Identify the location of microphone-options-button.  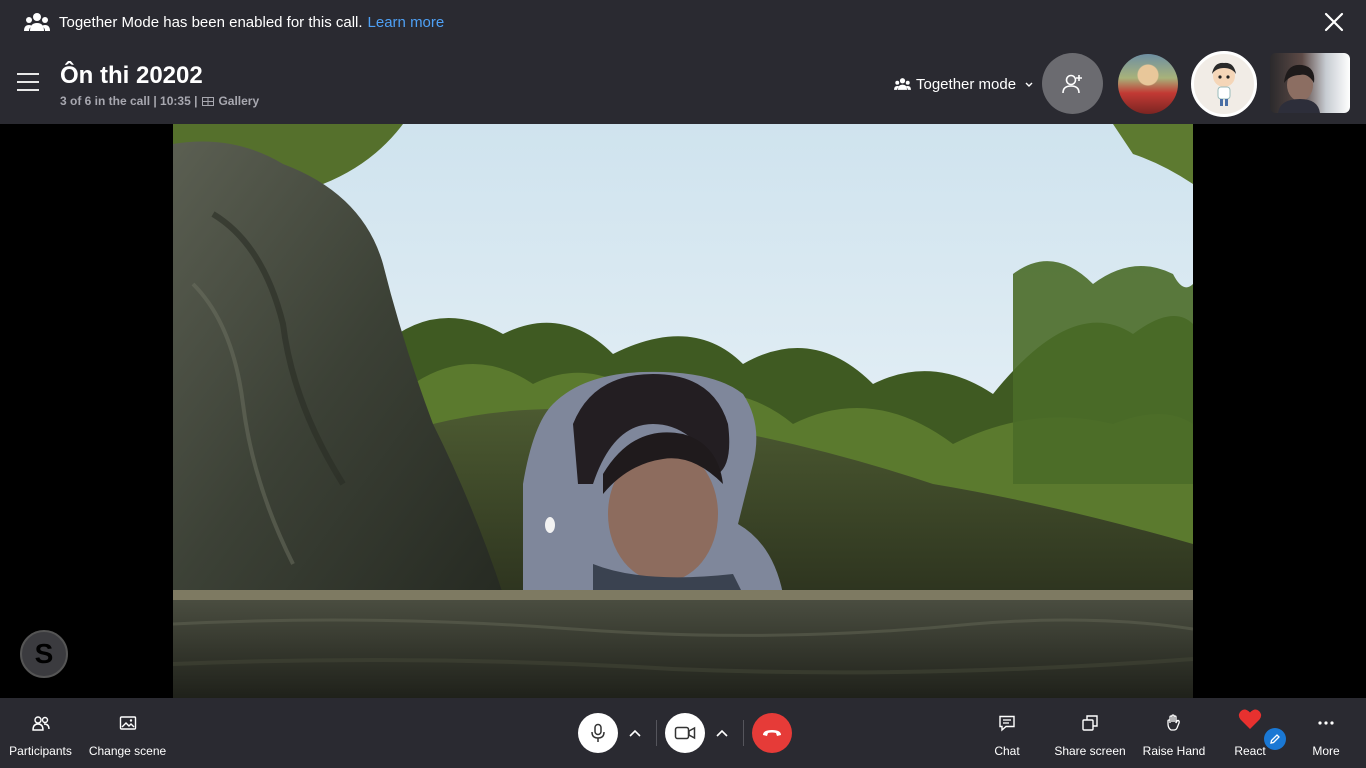
(635, 733).